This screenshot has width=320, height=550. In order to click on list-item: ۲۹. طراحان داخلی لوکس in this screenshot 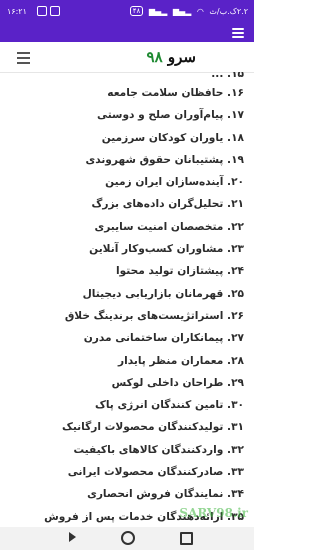, I will do `click(177, 382)`.